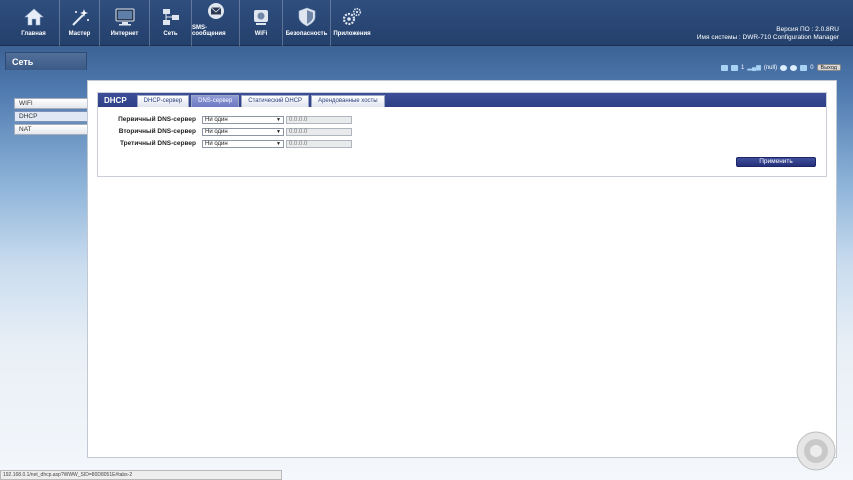 The height and width of the screenshot is (480, 853). I want to click on tertiary-dns-row: Третичный DNS-сервер Ни один ▼ 0.0.0.0, so click(225, 143).